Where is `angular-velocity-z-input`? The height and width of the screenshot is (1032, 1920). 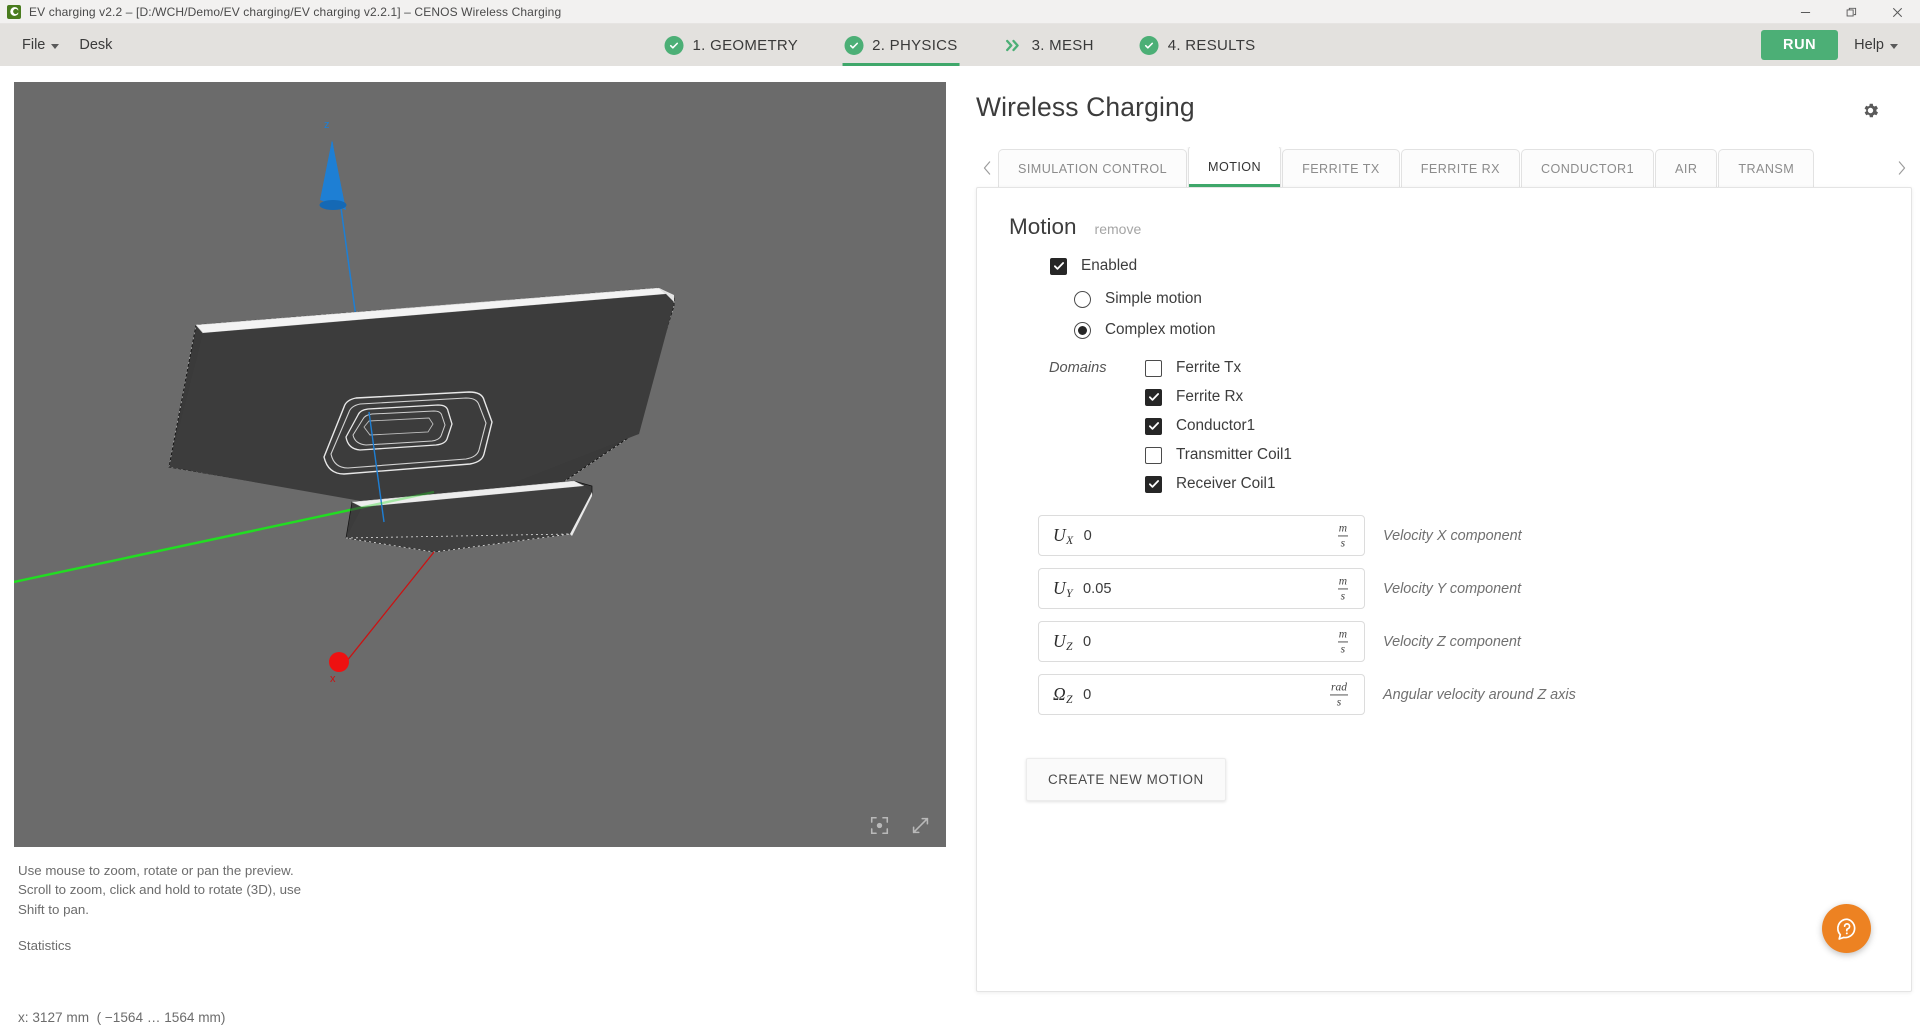
angular-velocity-z-input is located at coordinates (1193, 694).